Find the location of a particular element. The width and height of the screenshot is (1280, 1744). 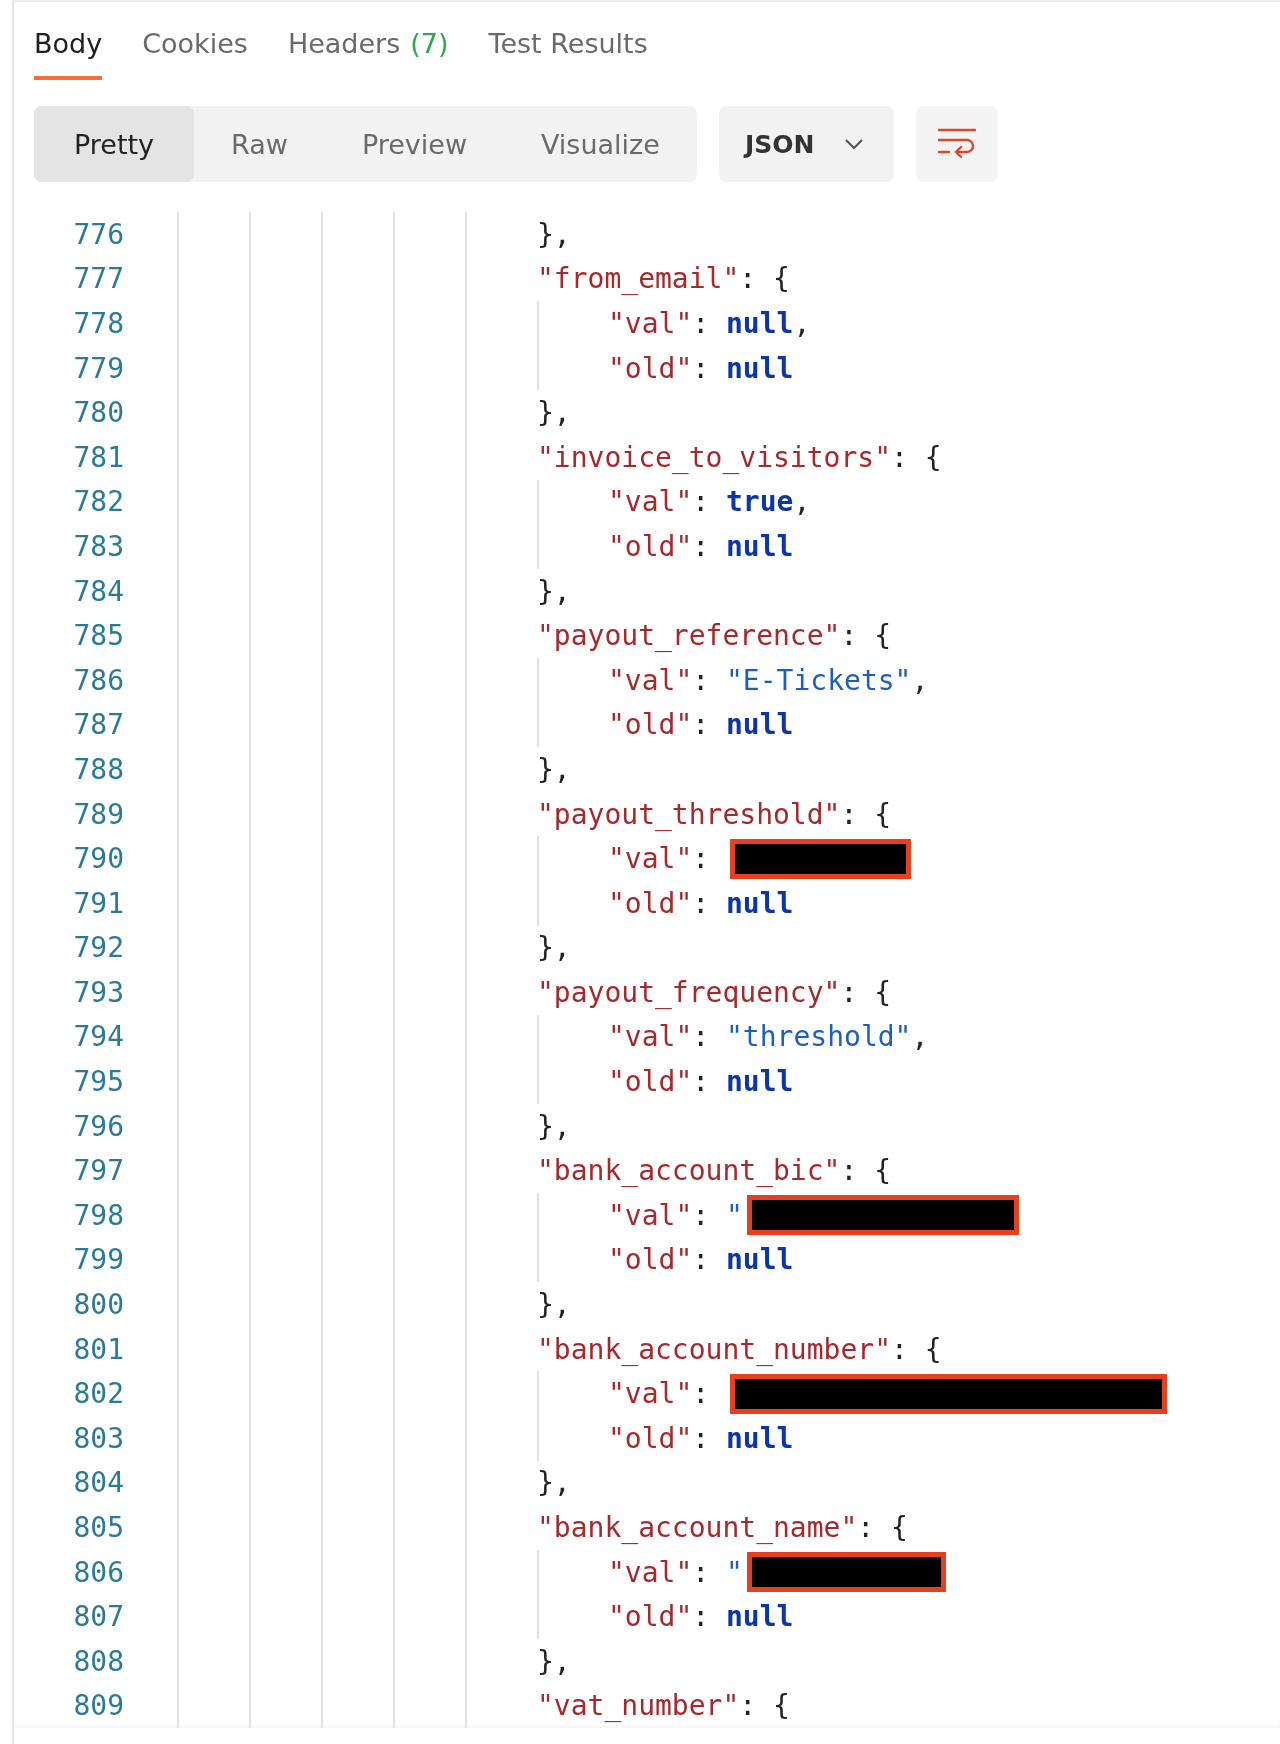

json-key: "bank_account_name" is located at coordinates (697, 1527).